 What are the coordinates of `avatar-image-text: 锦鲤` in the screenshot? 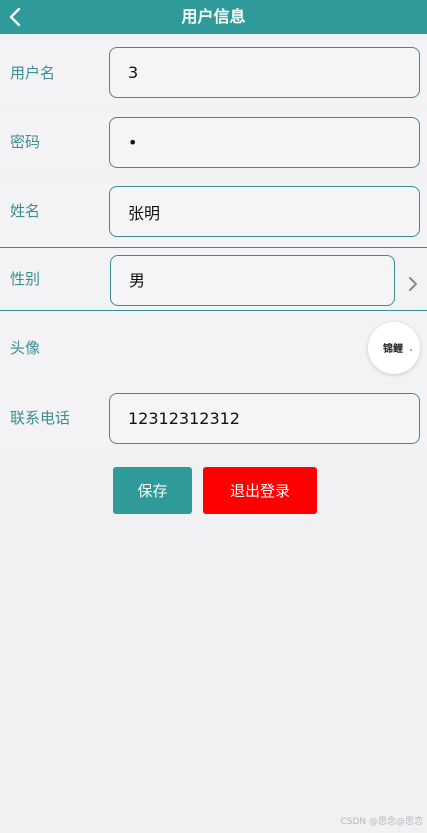 It's located at (393, 348).